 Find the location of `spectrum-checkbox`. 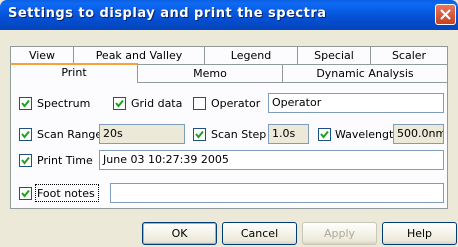

spectrum-checkbox is located at coordinates (25, 103).